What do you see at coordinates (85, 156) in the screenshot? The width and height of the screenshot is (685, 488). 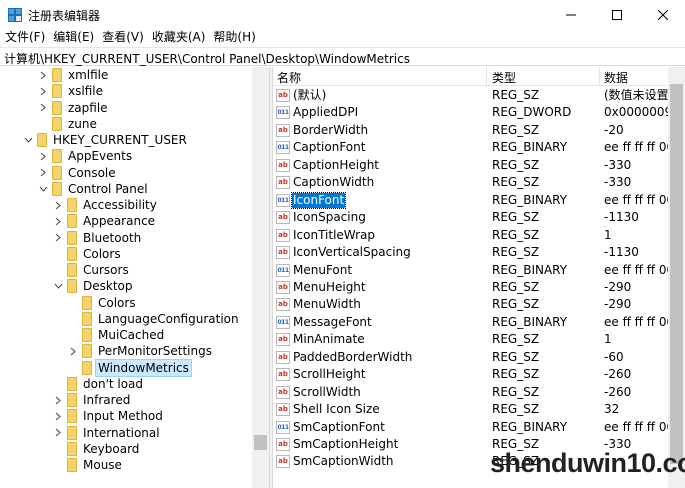 I see `tree-item: AppEvents` at bounding box center [85, 156].